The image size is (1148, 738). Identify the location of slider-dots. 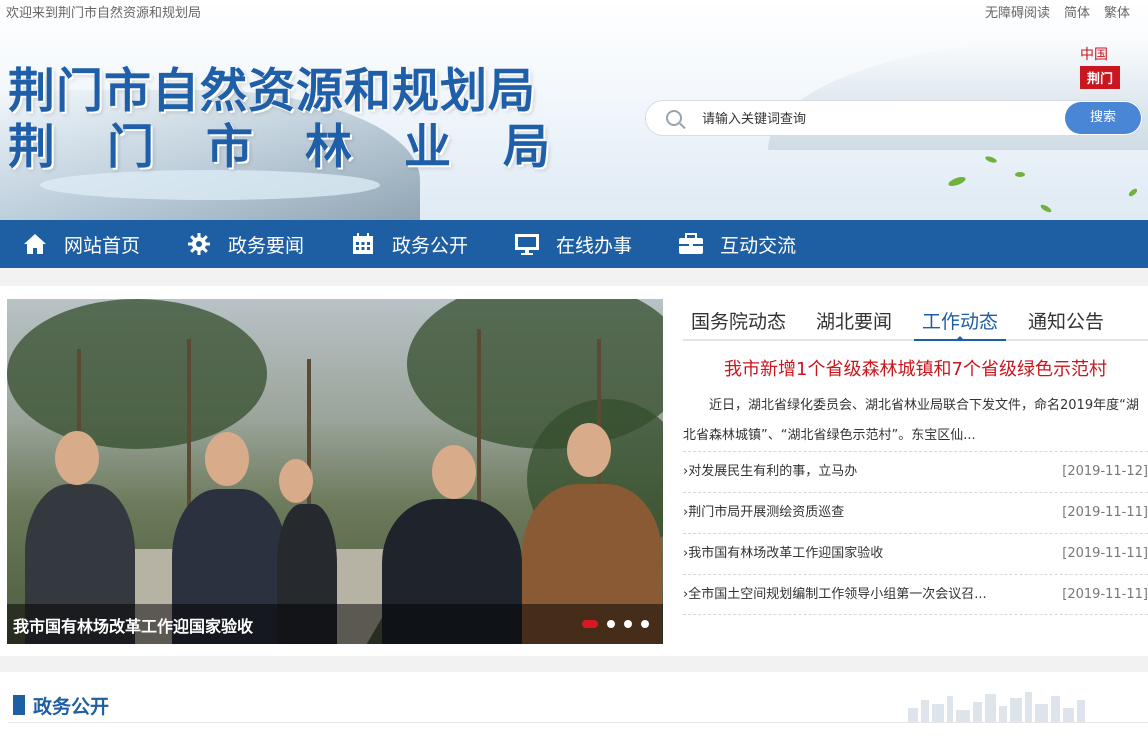
(615, 624).